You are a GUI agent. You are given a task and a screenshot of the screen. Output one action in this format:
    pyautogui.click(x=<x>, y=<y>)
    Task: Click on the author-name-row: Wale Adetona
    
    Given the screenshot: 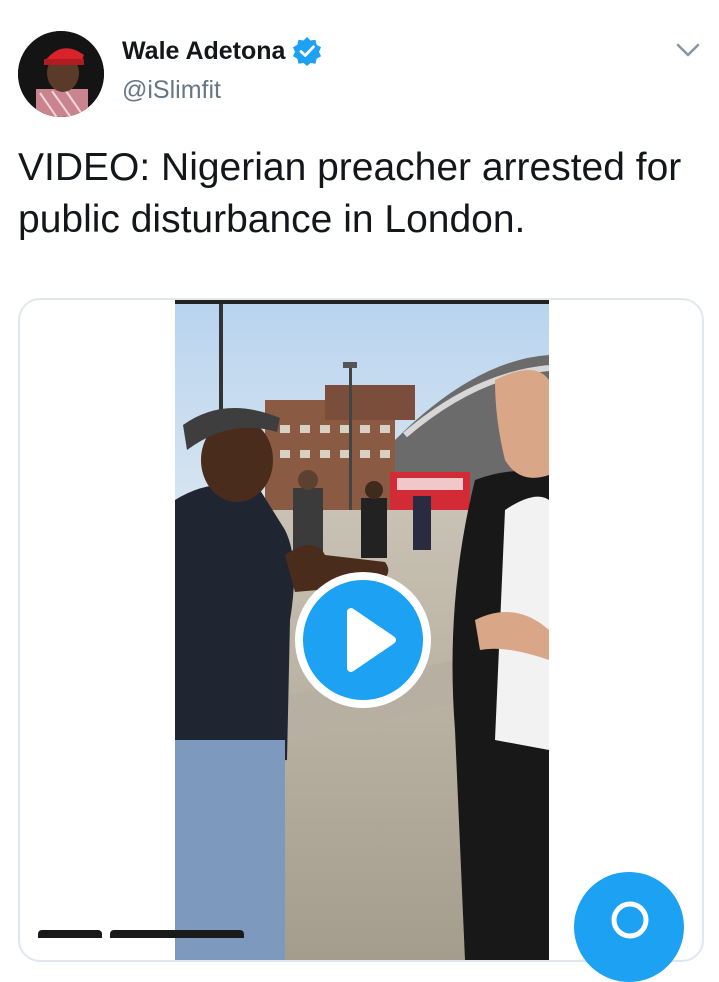 What is the action you would take?
    pyautogui.click(x=222, y=51)
    